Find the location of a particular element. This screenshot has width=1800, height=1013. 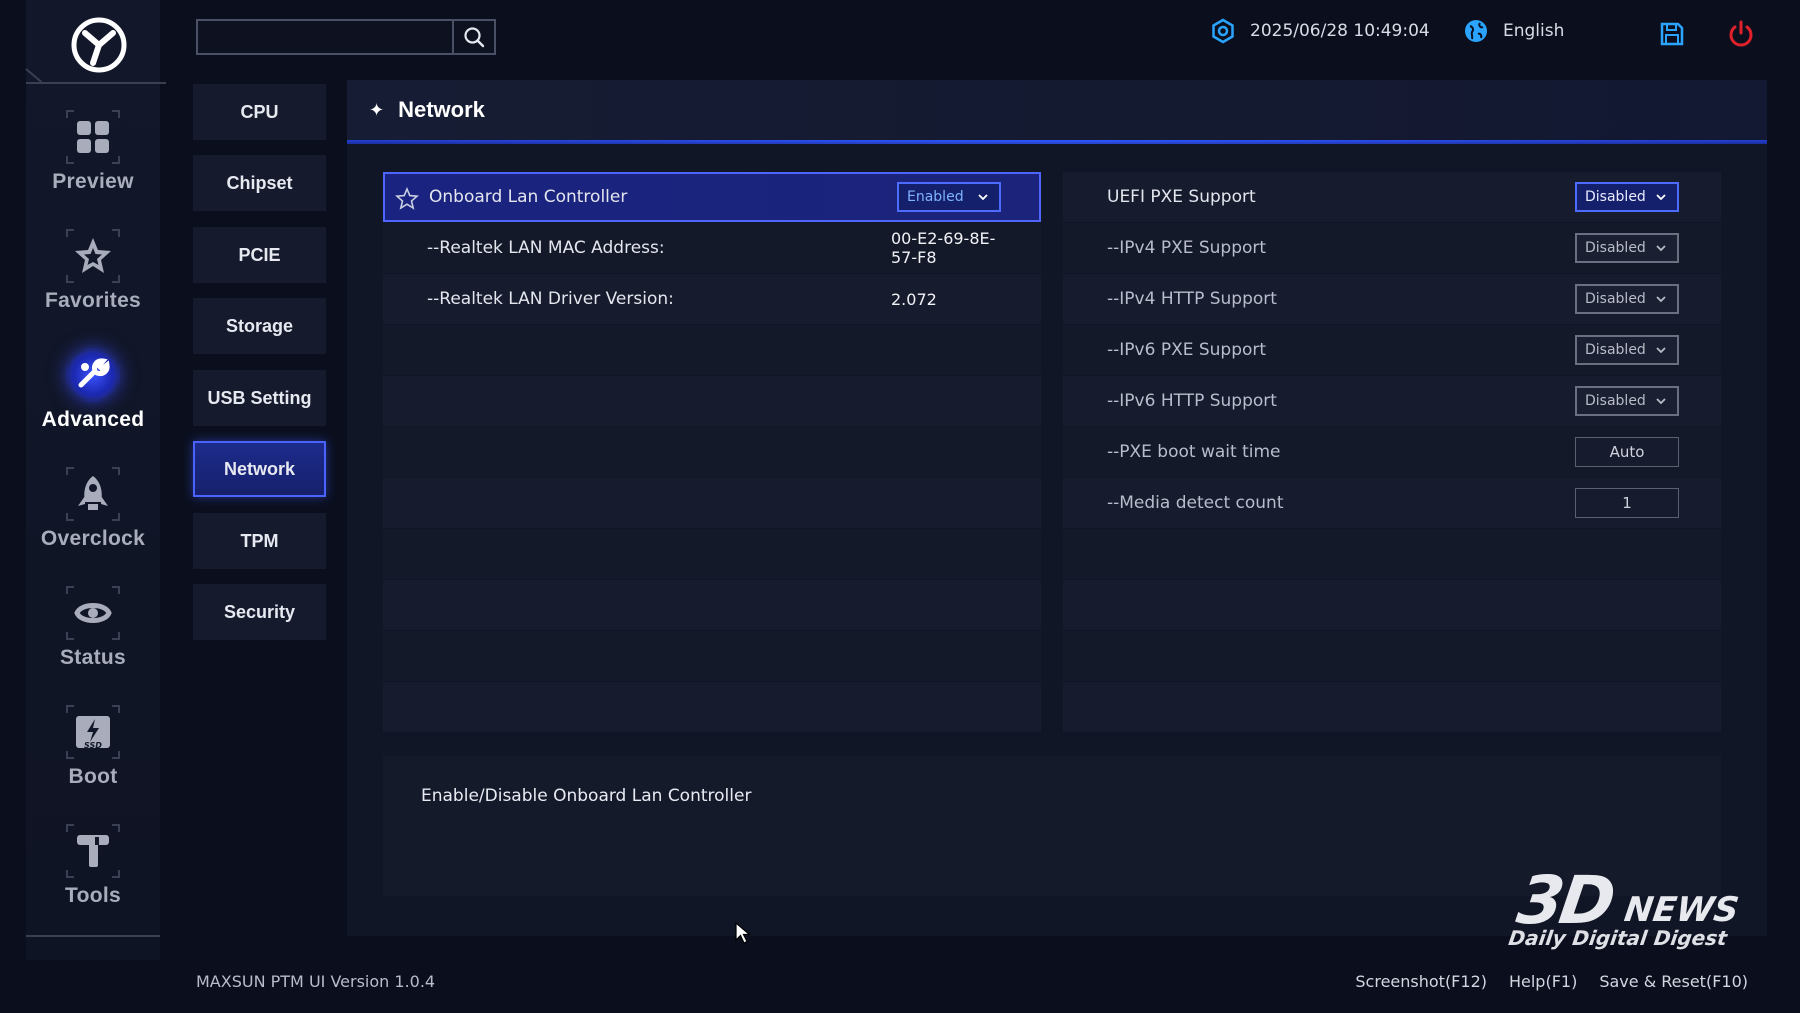

svg-text: SSD is located at coordinates (93, 745).